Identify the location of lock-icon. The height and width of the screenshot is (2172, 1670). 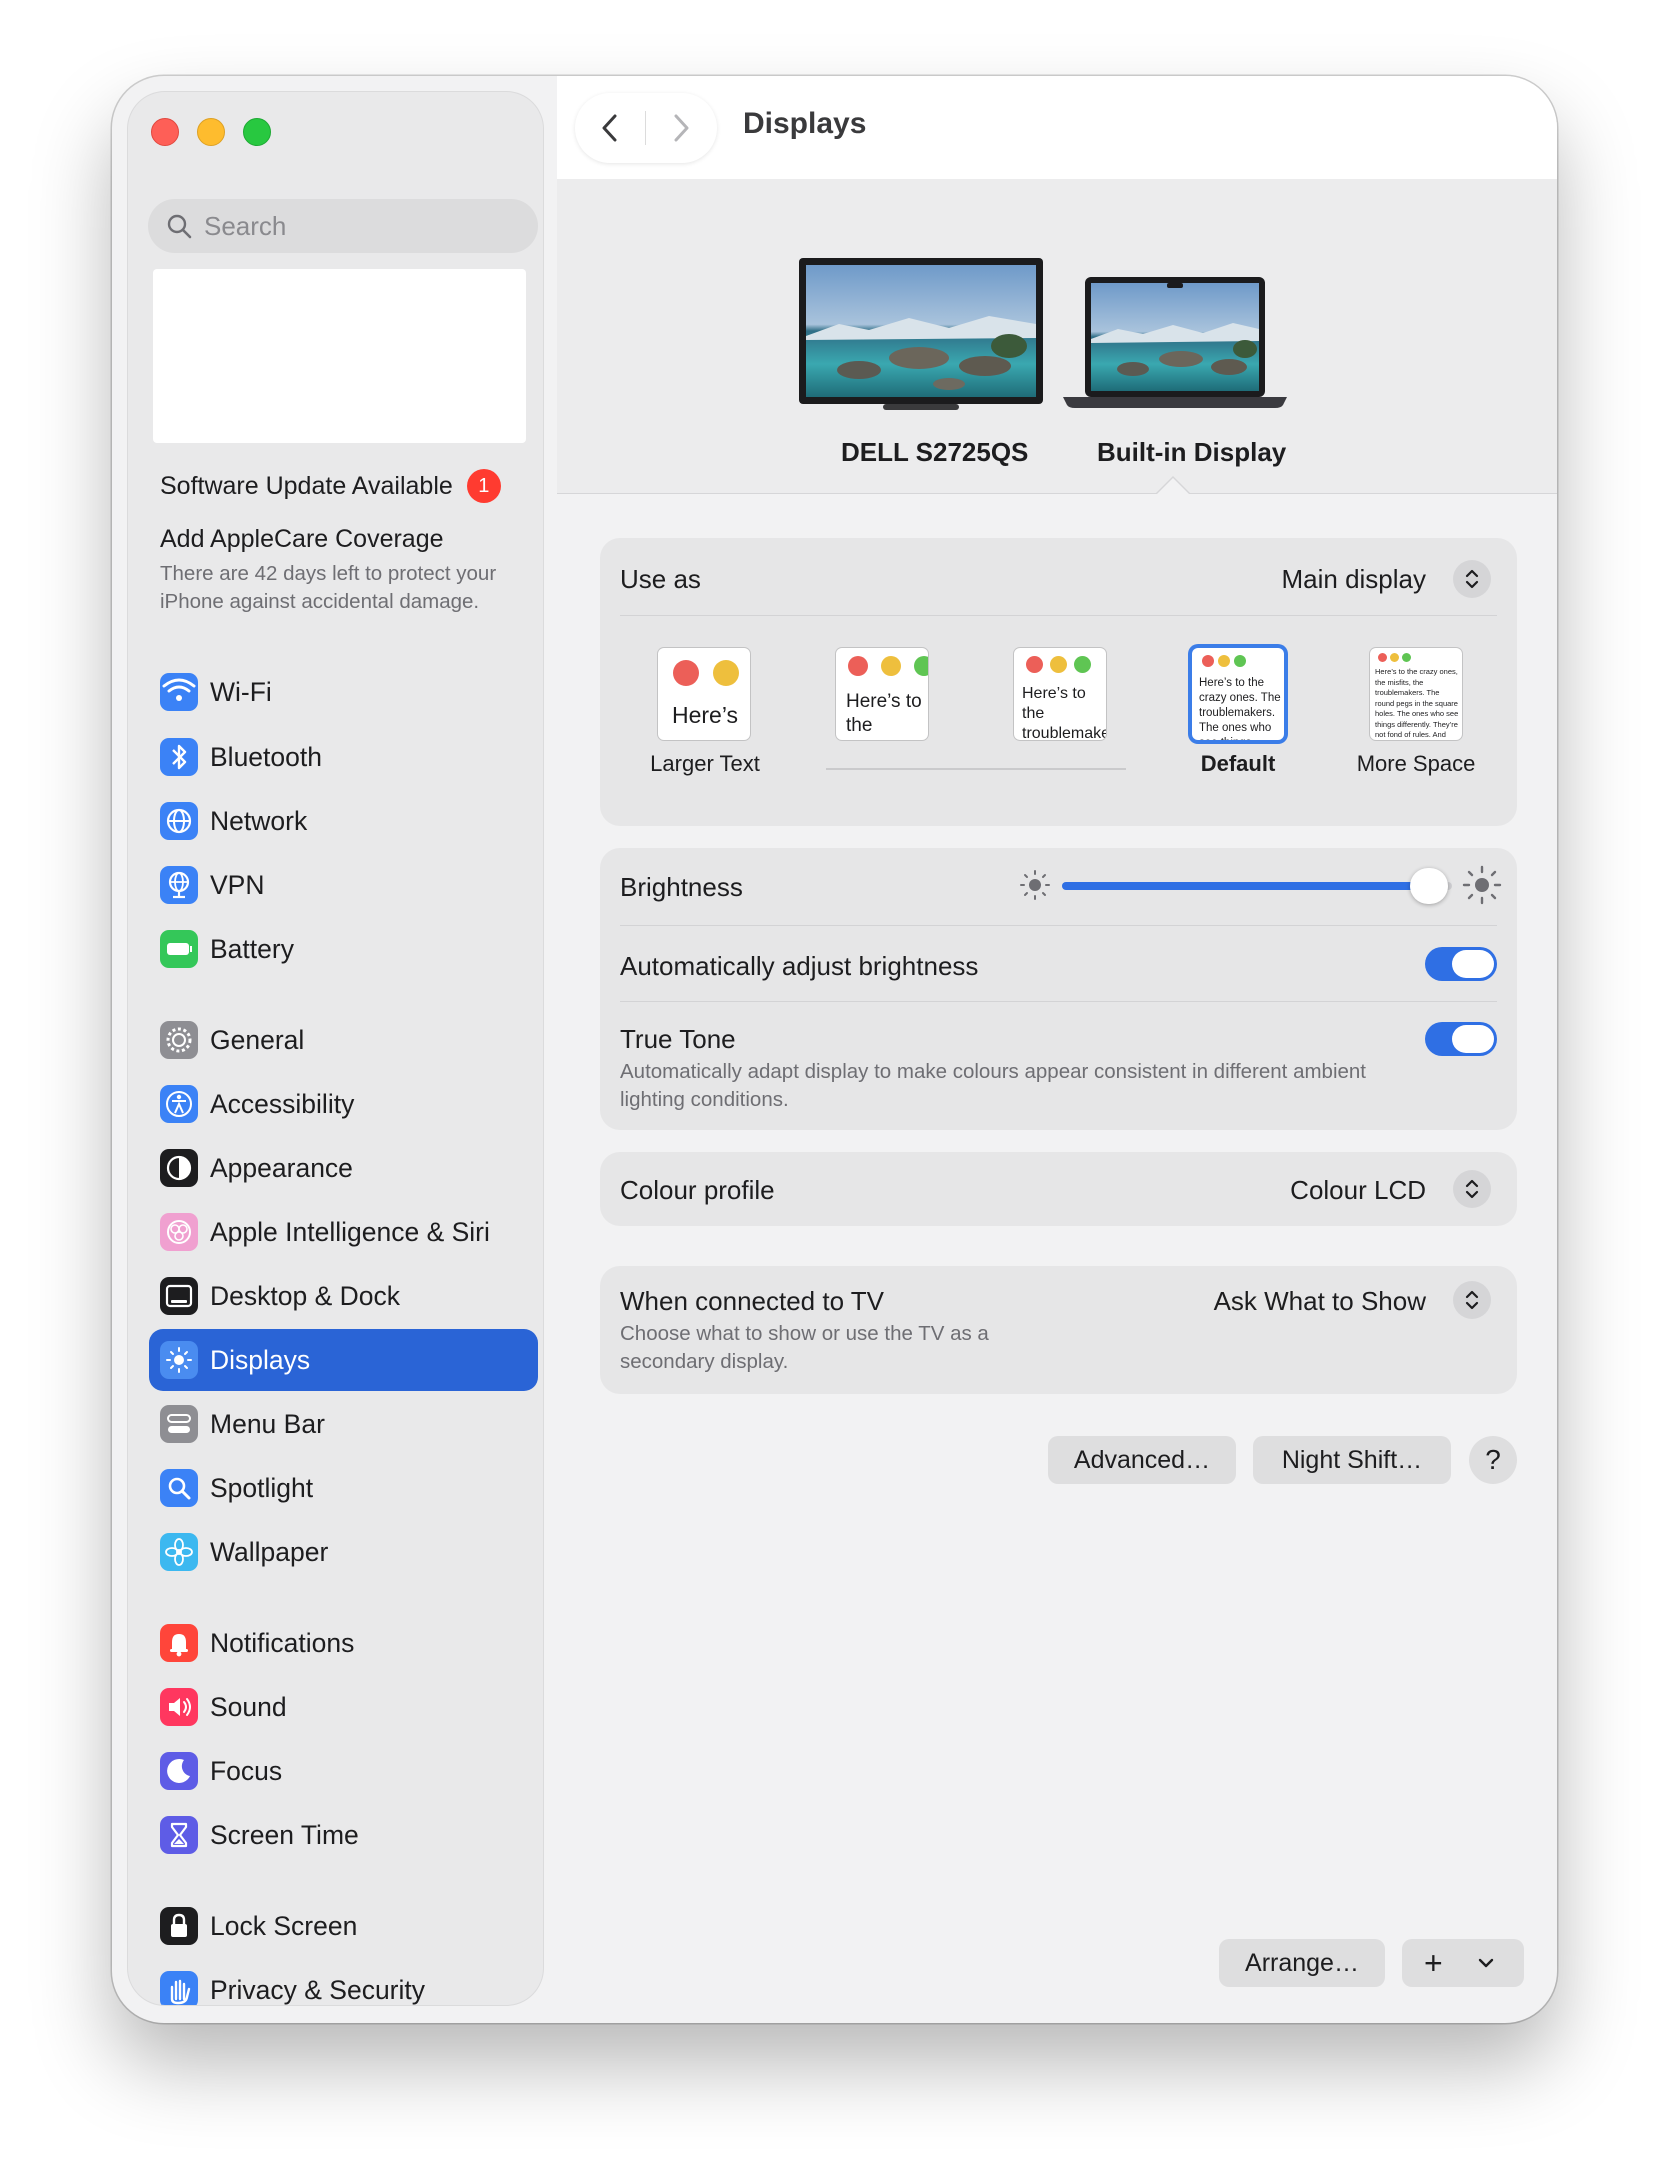
(179, 1926).